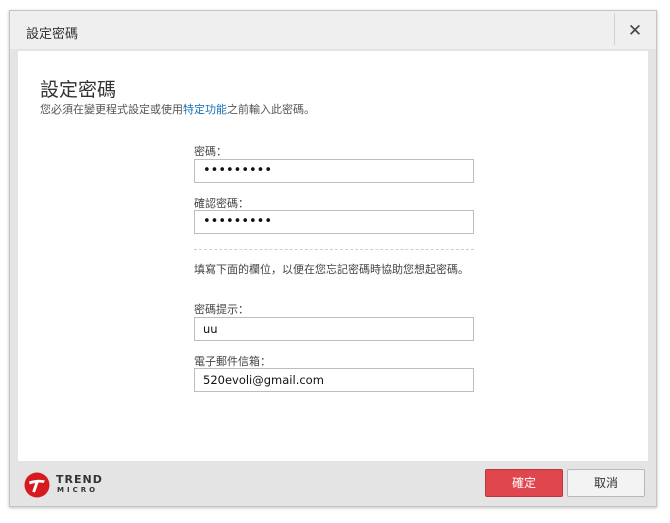 This screenshot has height=523, width=670. What do you see at coordinates (210, 151) in the screenshot?
I see `password-label: 密碼：` at bounding box center [210, 151].